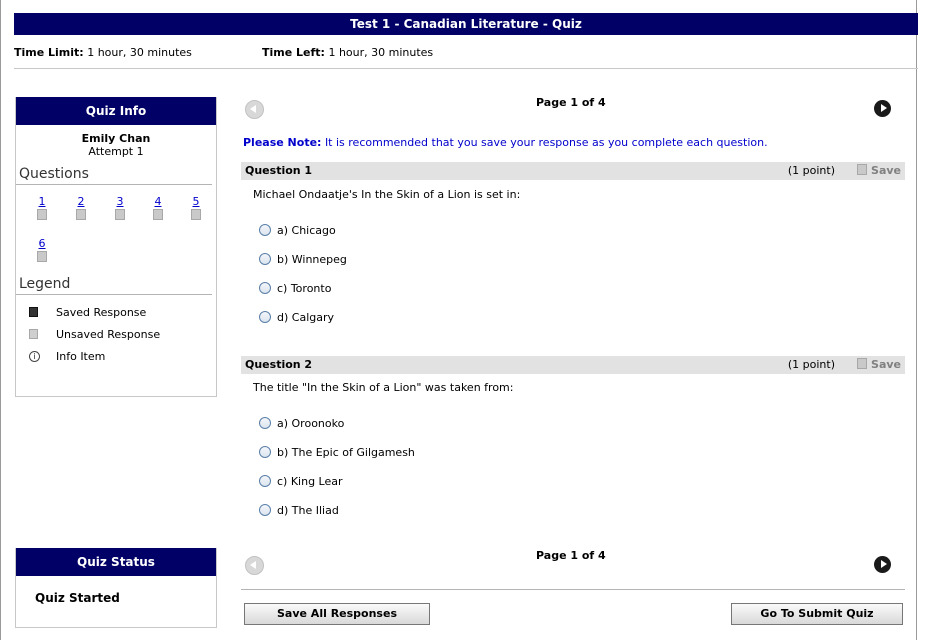 This screenshot has height=642, width=925. I want to click on question-link-label: 6, so click(42, 244).